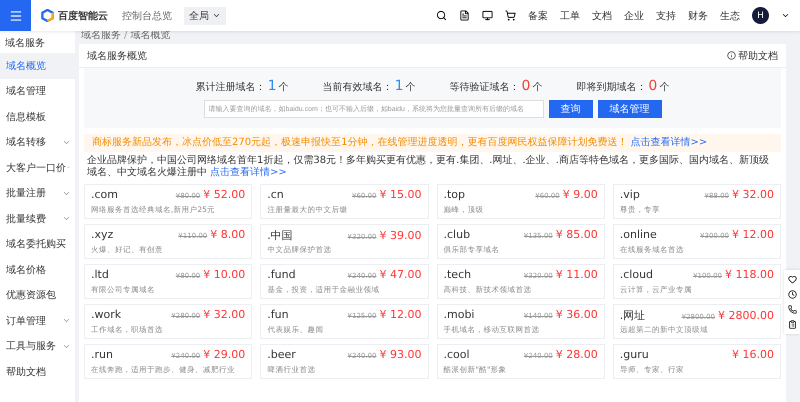 The width and height of the screenshot is (800, 402). I want to click on cart-icon, so click(510, 15).